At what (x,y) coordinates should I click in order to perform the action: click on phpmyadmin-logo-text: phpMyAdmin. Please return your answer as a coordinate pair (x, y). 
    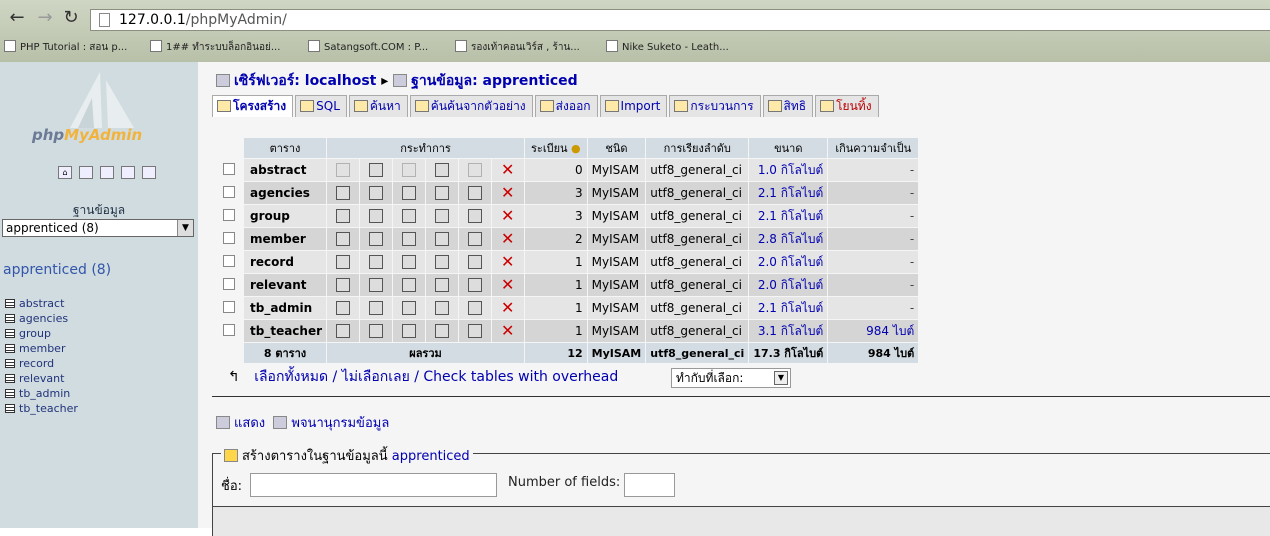
    Looking at the image, I should click on (87, 135).